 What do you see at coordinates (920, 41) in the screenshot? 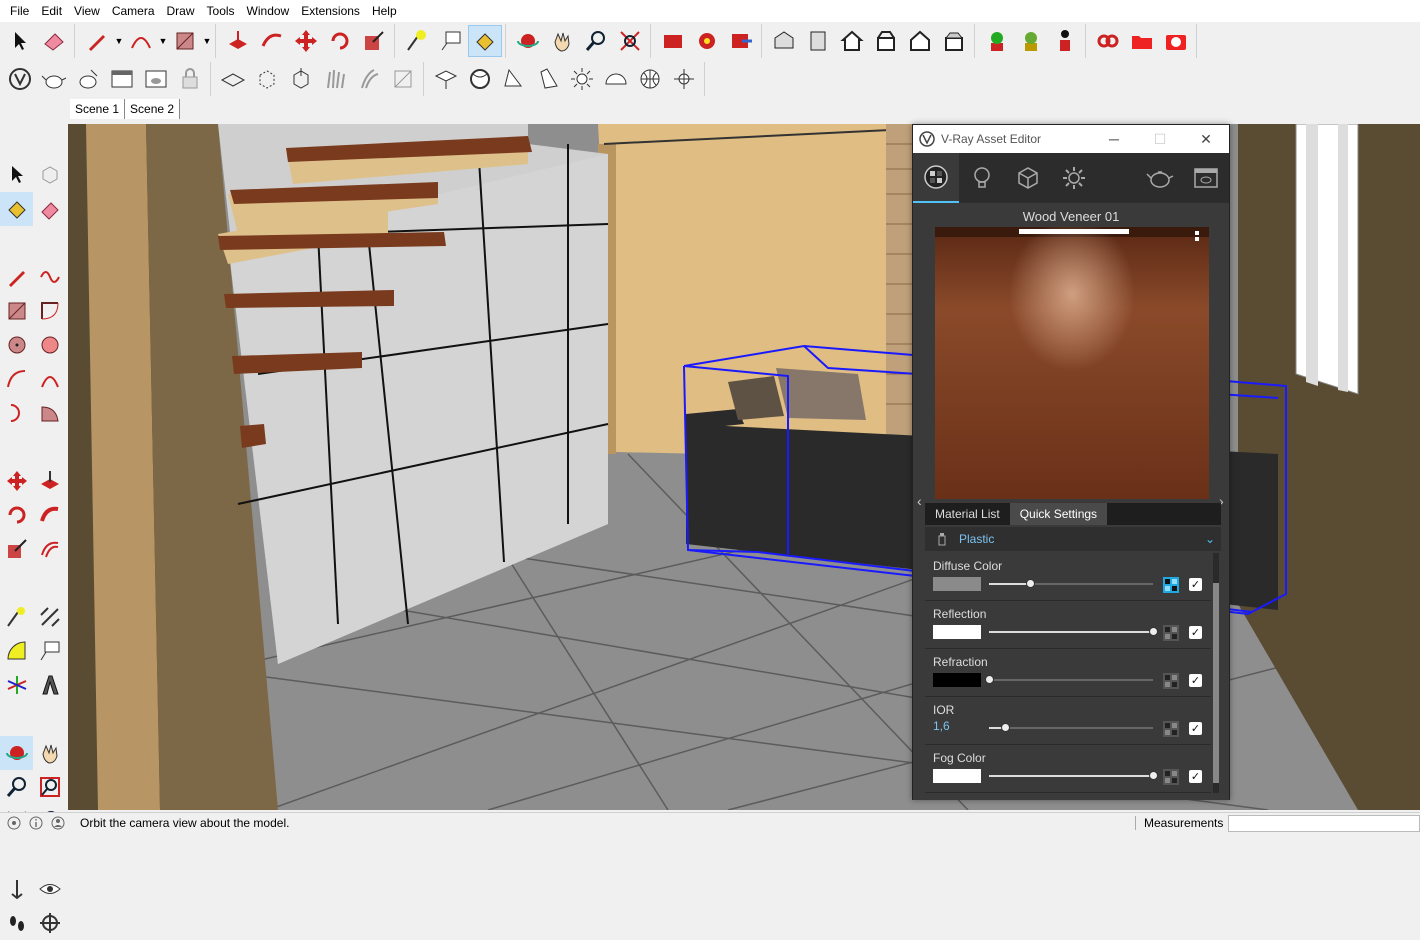
I see `back-view-button` at bounding box center [920, 41].